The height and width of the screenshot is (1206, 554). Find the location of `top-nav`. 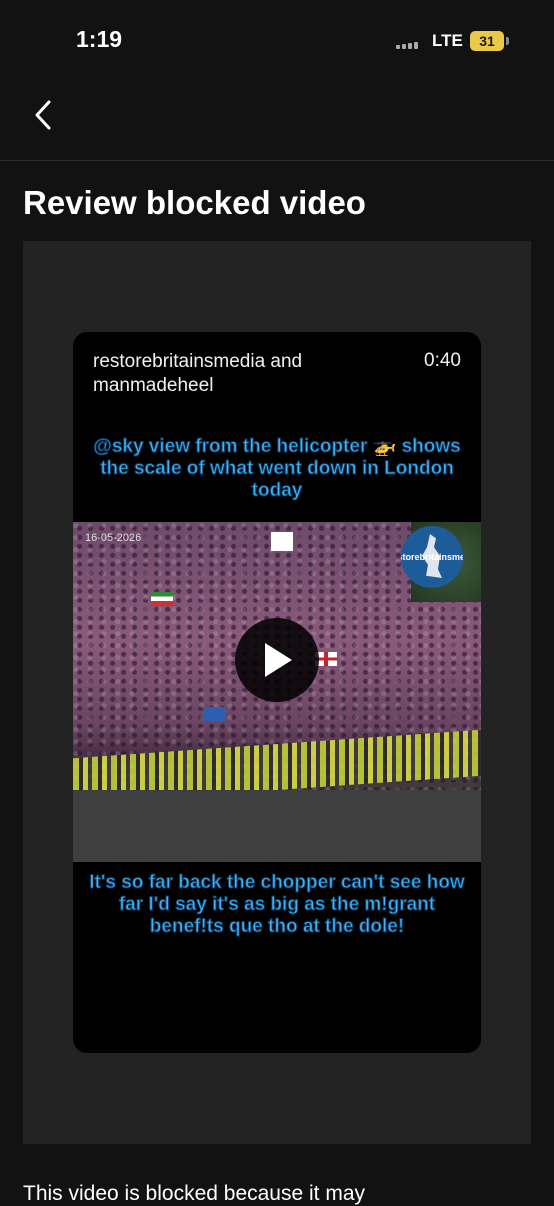

top-nav is located at coordinates (277, 122).